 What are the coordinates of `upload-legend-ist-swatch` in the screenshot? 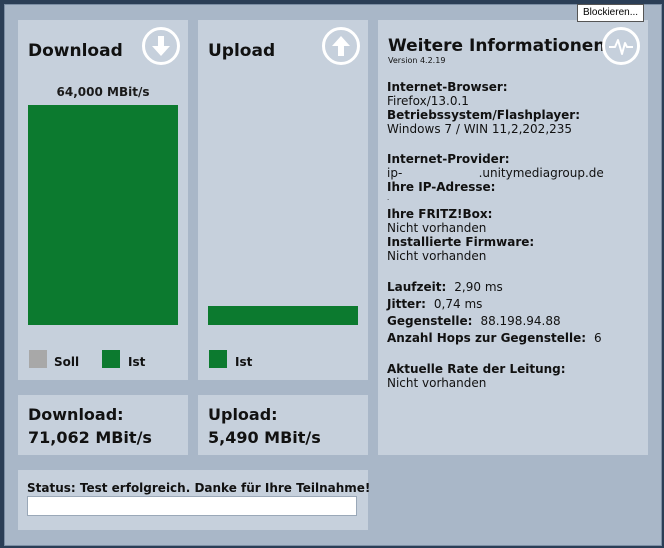 It's located at (218, 359).